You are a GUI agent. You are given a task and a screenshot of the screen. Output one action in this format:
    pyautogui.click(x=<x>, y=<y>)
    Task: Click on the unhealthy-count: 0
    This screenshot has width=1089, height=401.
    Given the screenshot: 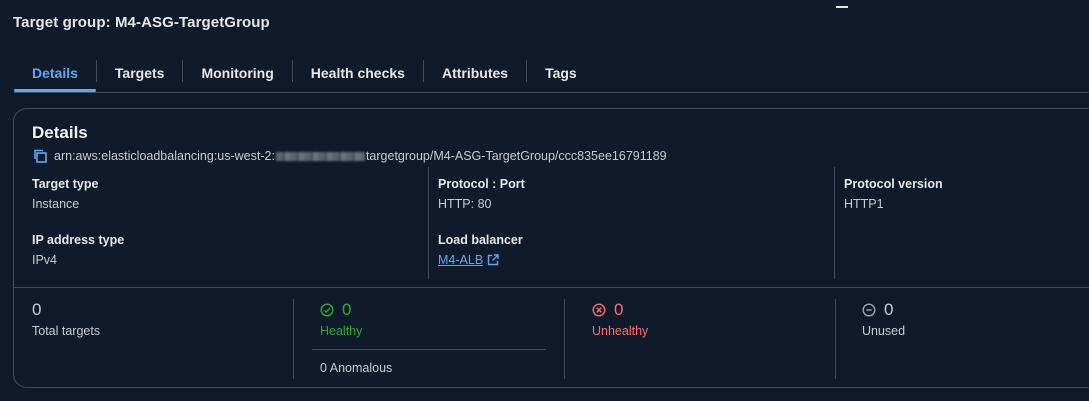 What is the action you would take?
    pyautogui.click(x=607, y=310)
    